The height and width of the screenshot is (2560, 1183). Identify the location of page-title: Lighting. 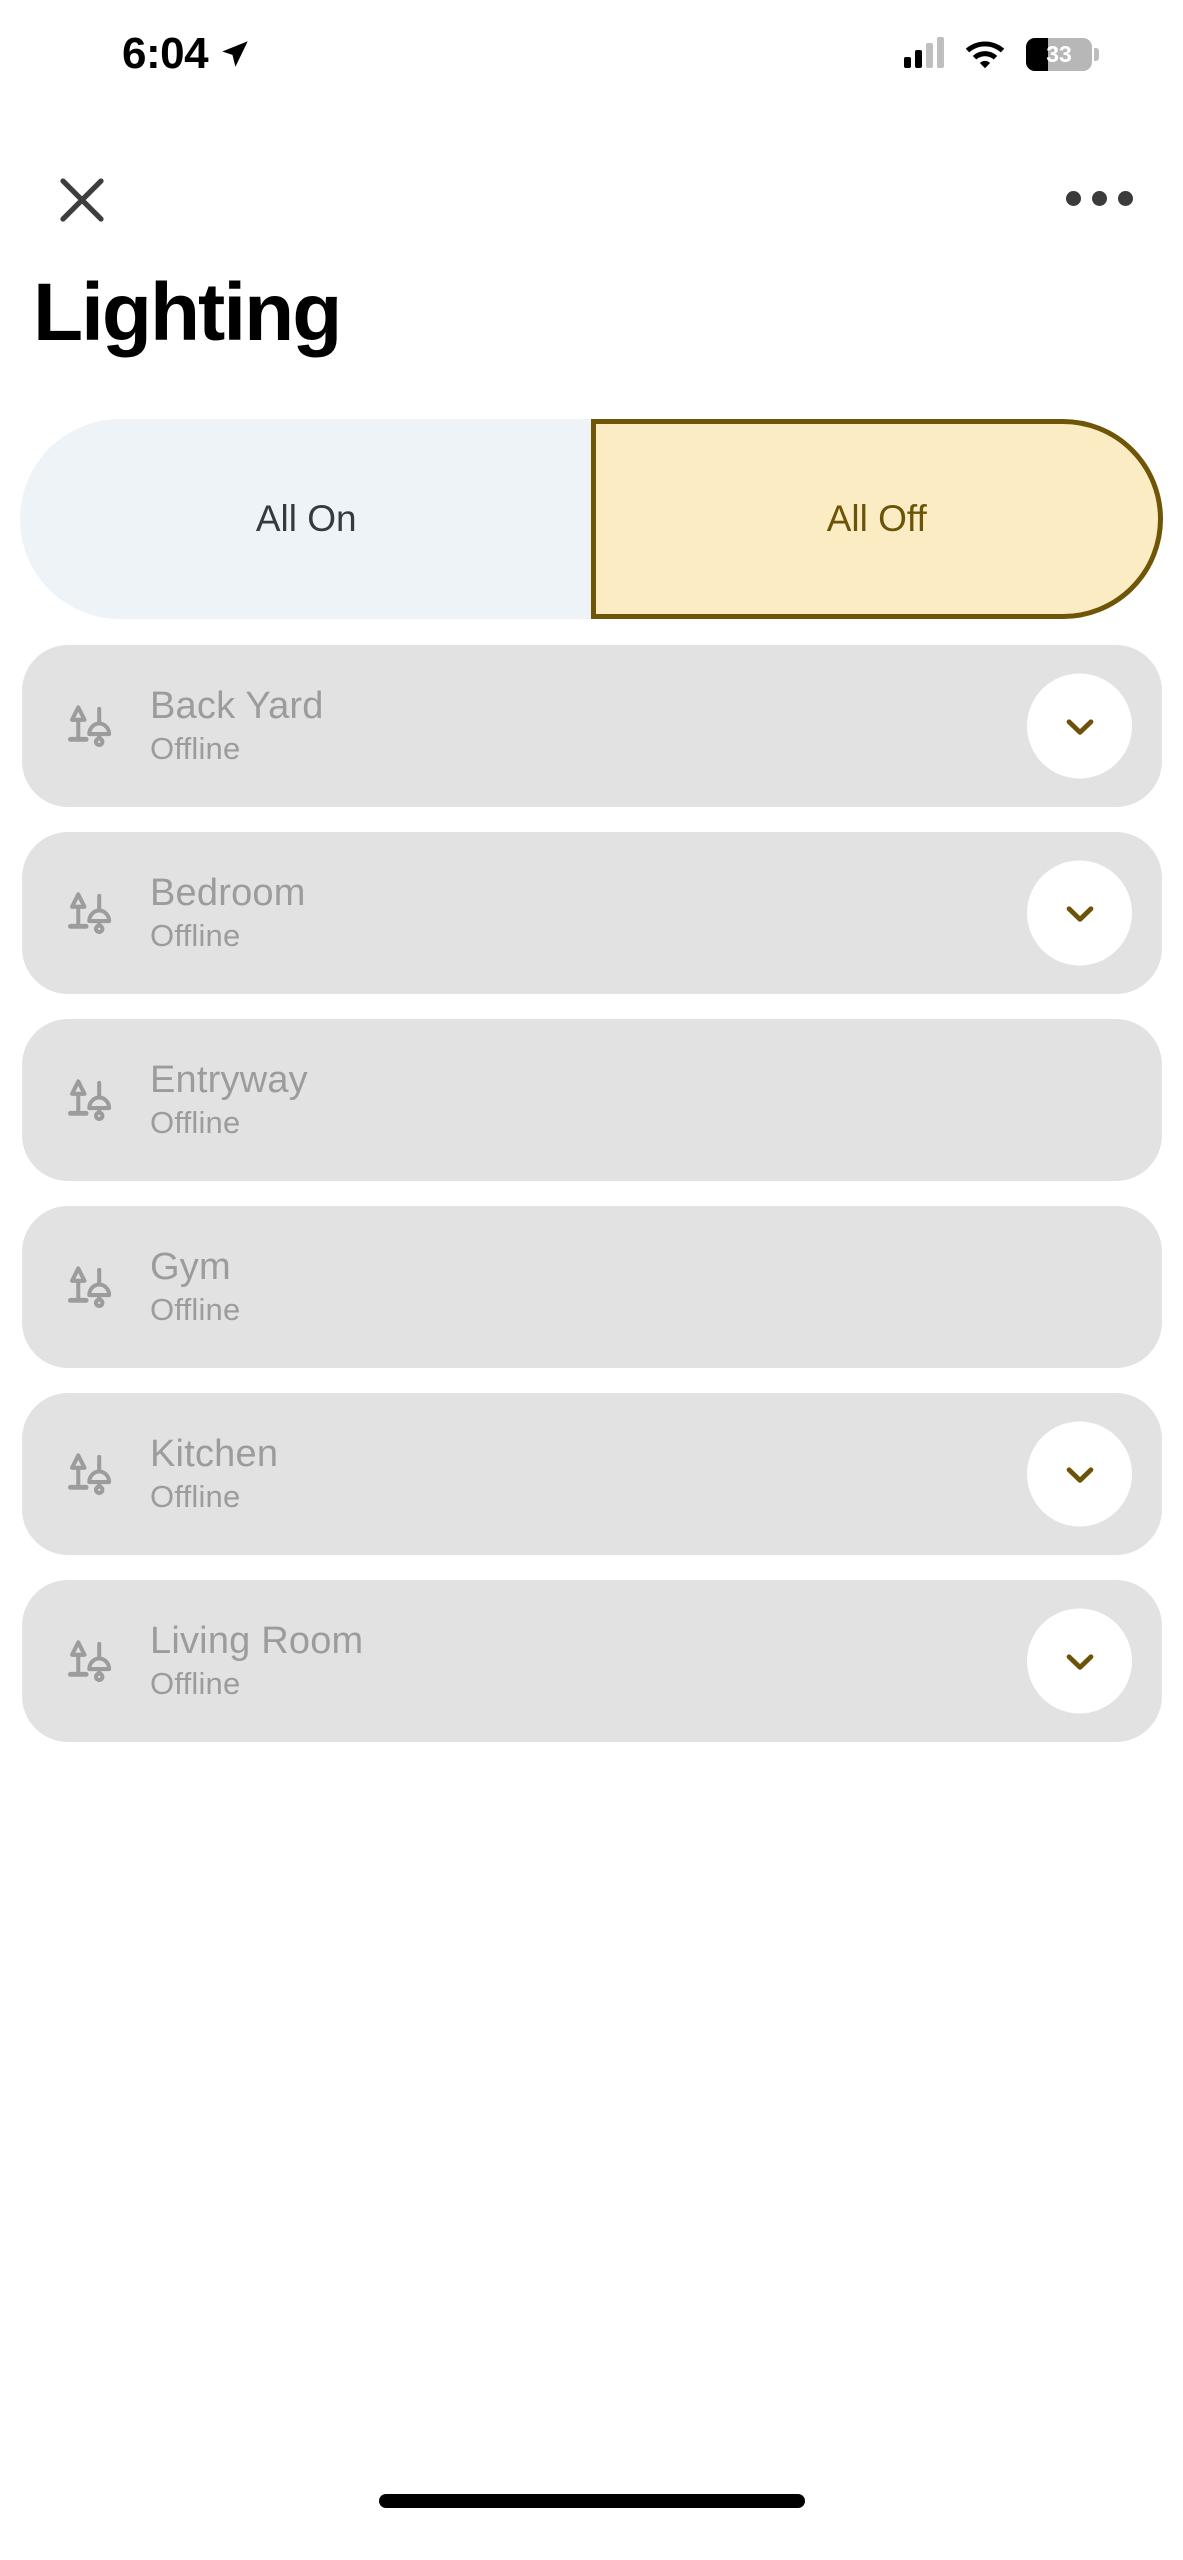
(187, 312).